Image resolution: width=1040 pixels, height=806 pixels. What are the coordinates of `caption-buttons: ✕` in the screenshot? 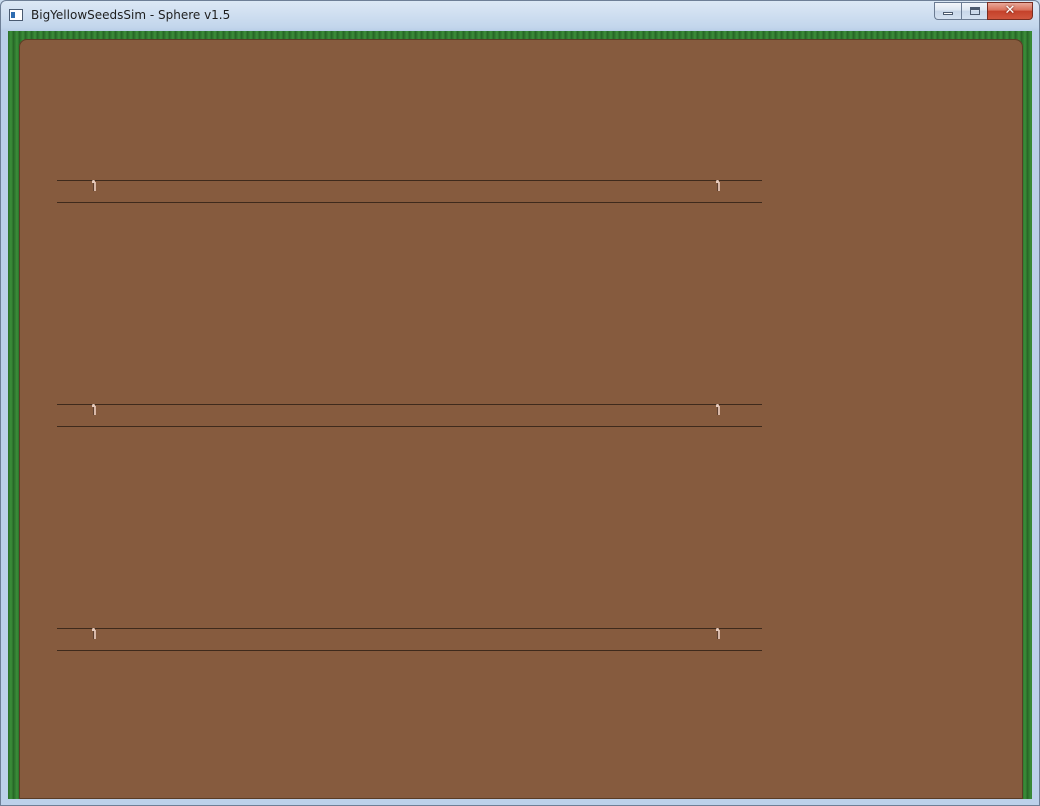 It's located at (983, 12).